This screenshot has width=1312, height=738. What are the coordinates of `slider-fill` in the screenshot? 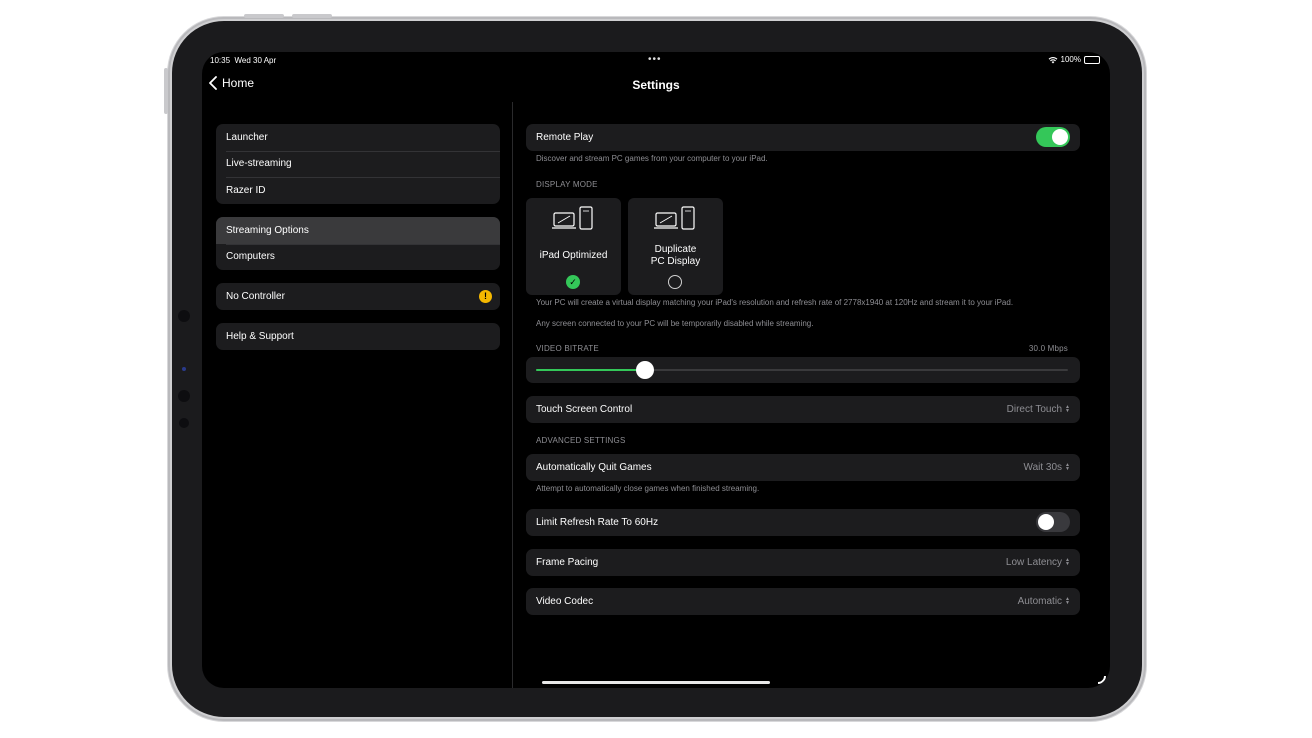 It's located at (591, 370).